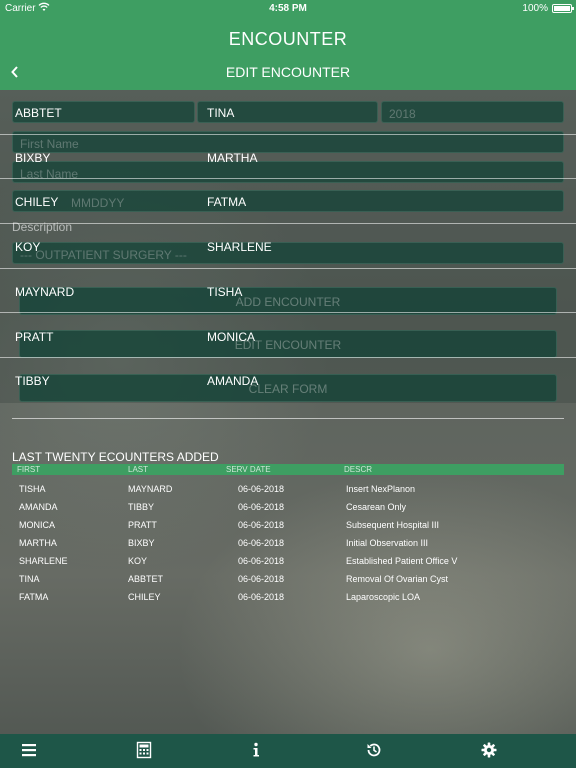 This screenshot has height=768, width=576. Describe the element at coordinates (32, 381) in the screenshot. I see `dropdown-last-name: TIBBY` at that location.